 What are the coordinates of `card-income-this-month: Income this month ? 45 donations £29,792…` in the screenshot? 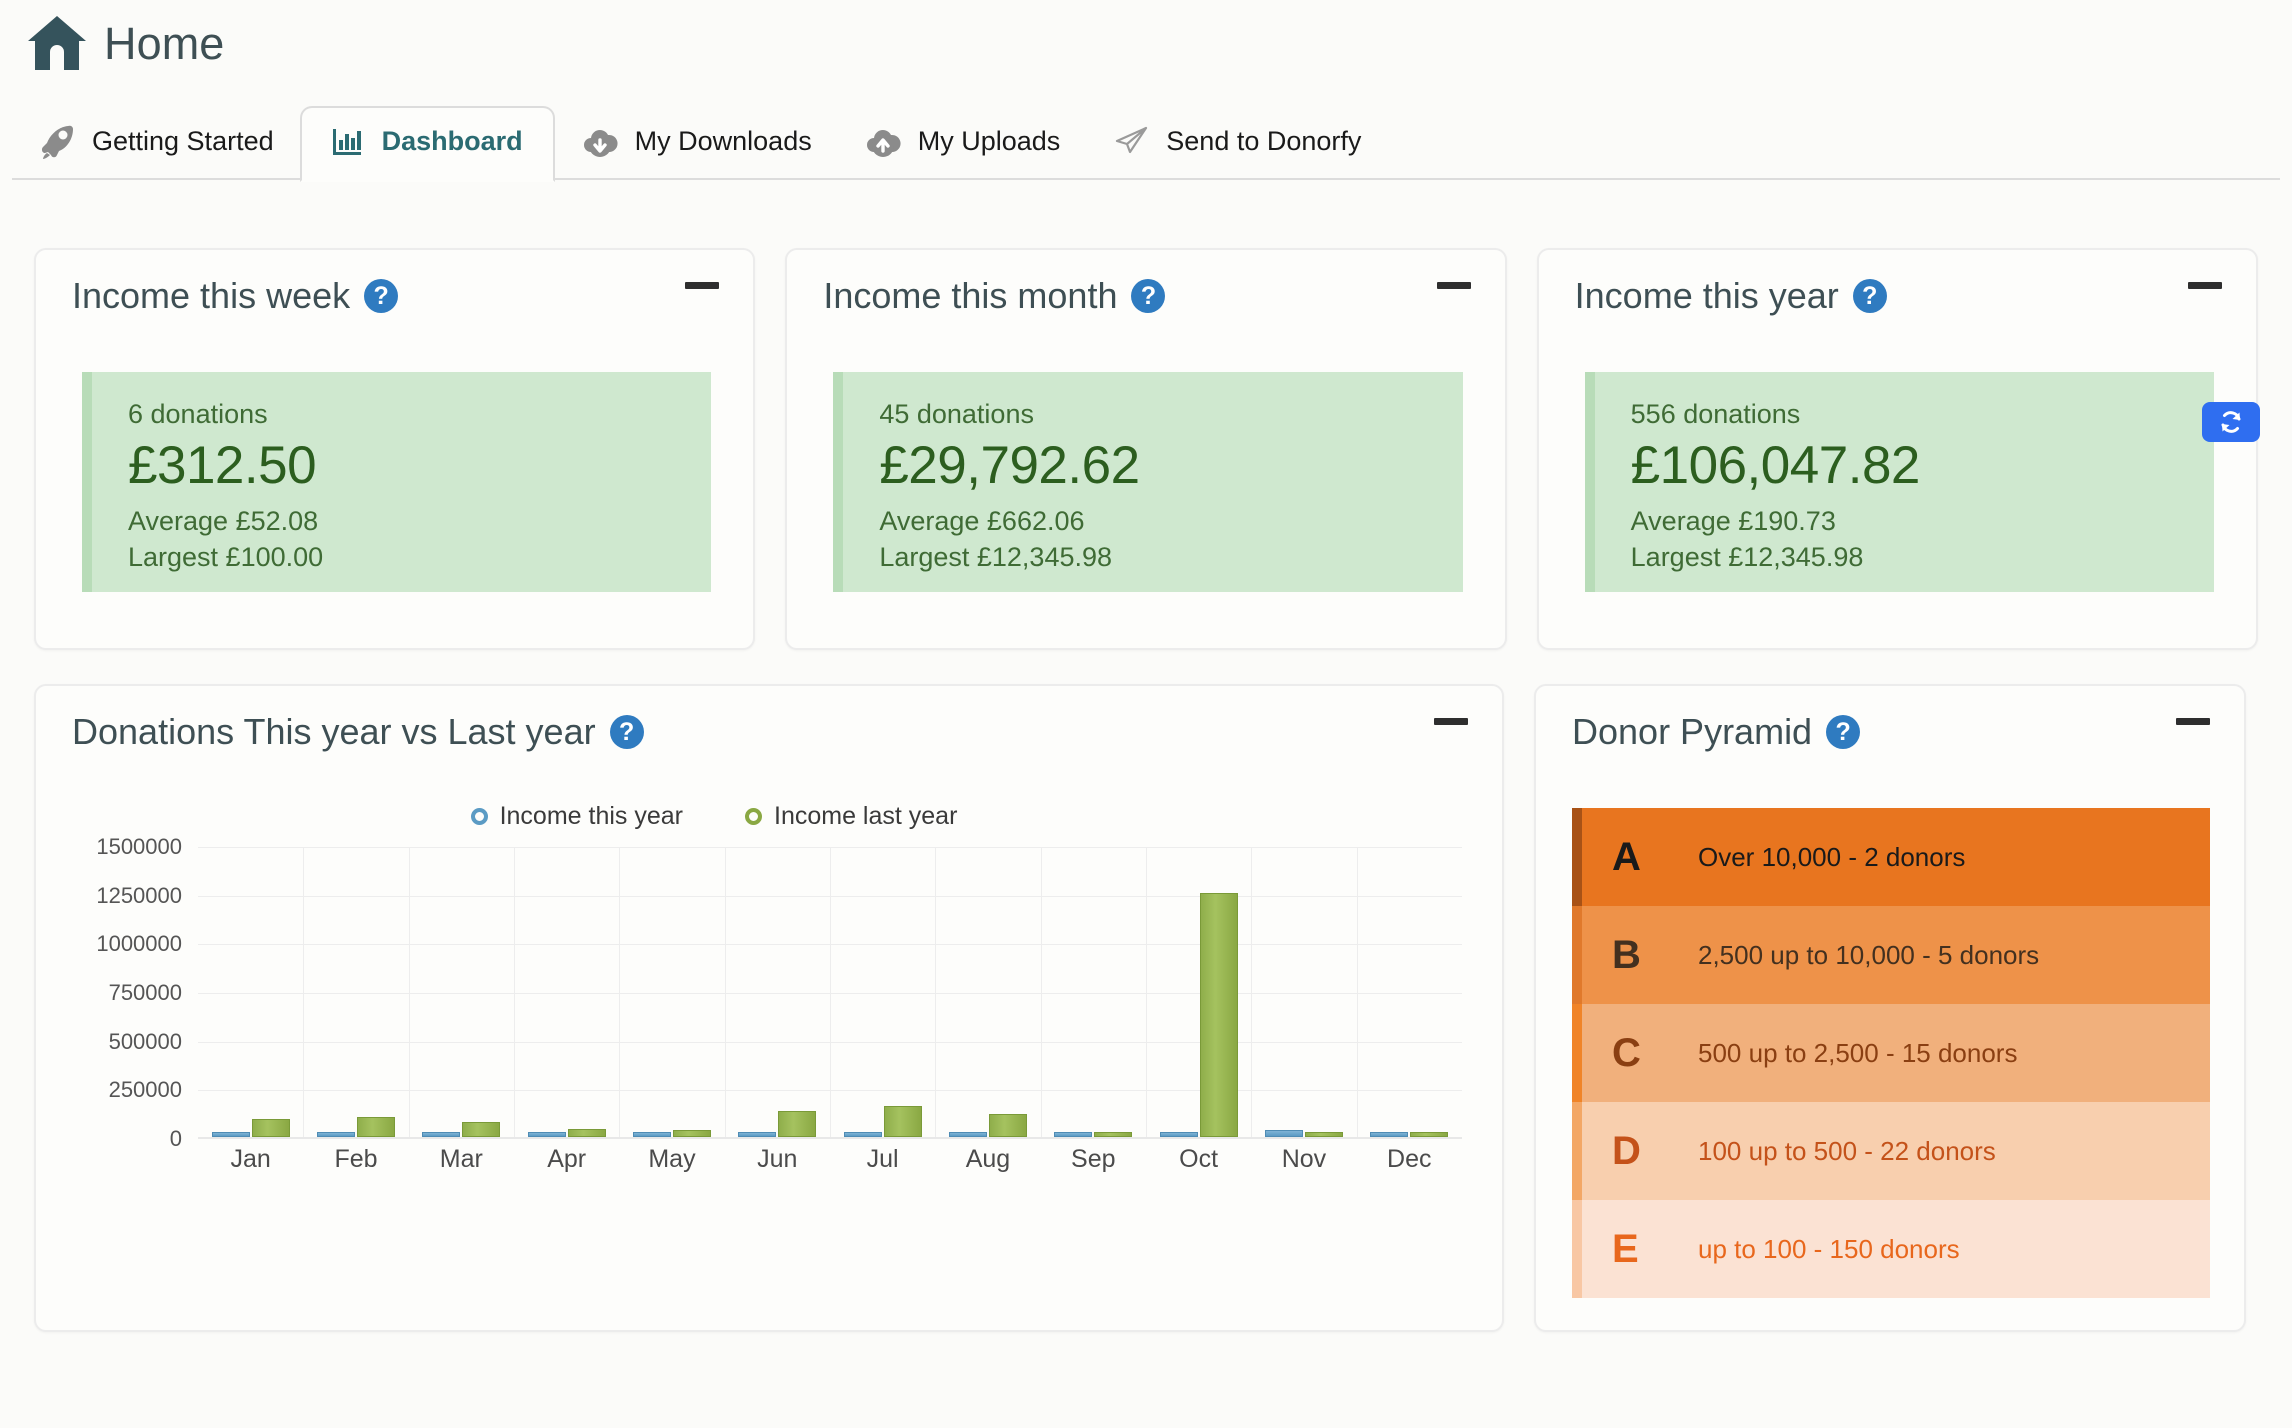 It's located at (1146, 449).